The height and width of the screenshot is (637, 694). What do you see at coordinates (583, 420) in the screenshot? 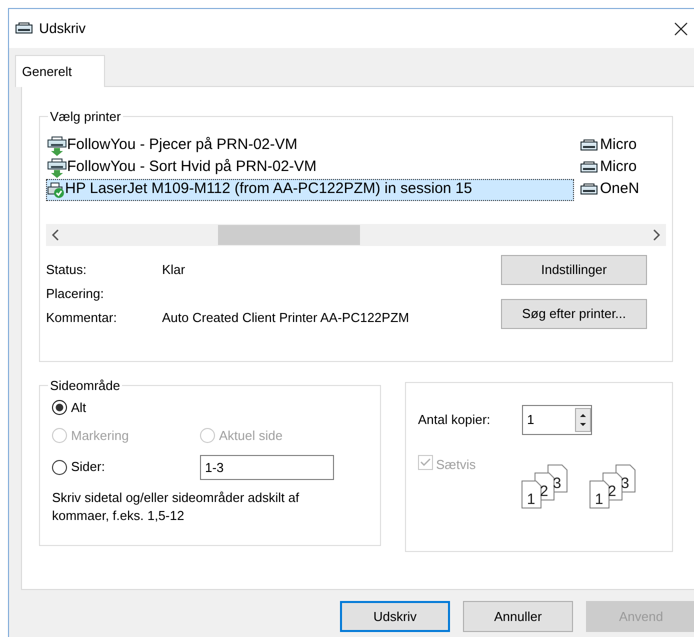
I see `spinner-arrows-icon` at bounding box center [583, 420].